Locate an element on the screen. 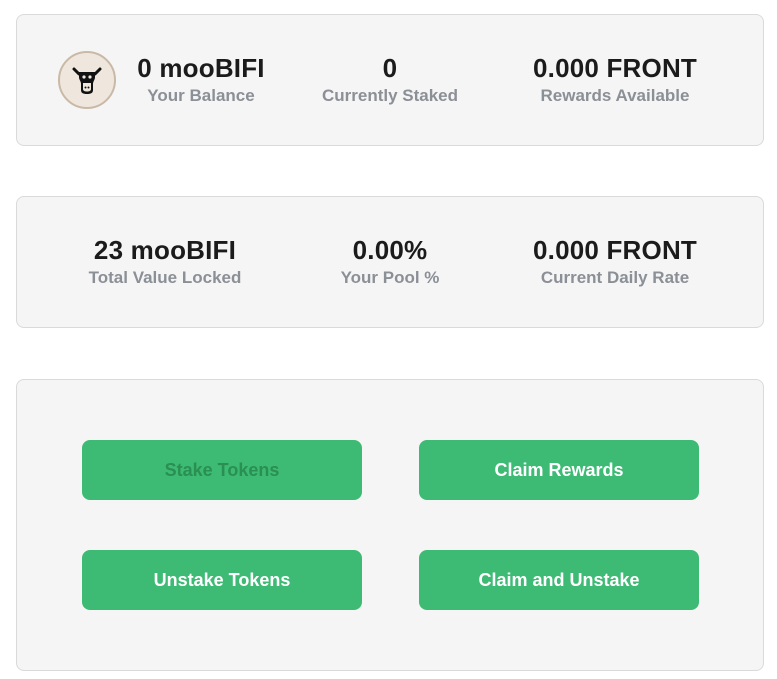 The height and width of the screenshot is (679, 777). claim-and-unstake-button: Claim and Unstake is located at coordinates (559, 580).